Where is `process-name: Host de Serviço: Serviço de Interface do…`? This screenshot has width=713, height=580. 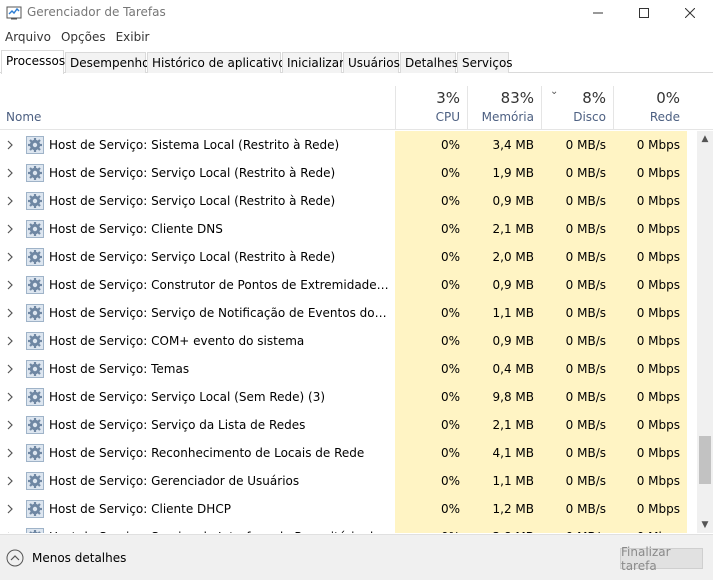 process-name: Host de Serviço: Serviço de Interface do… is located at coordinates (219, 531).